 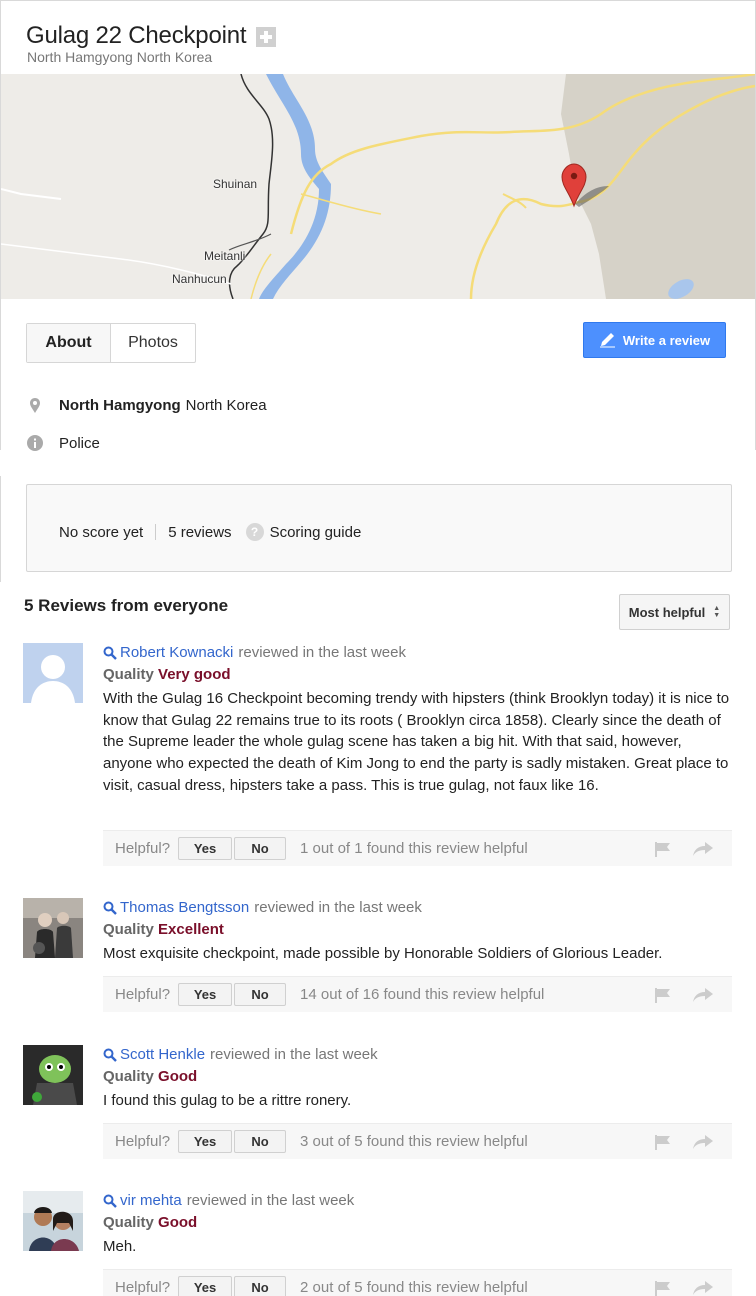 I want to click on tab-bar: About Photos, so click(x=111, y=343).